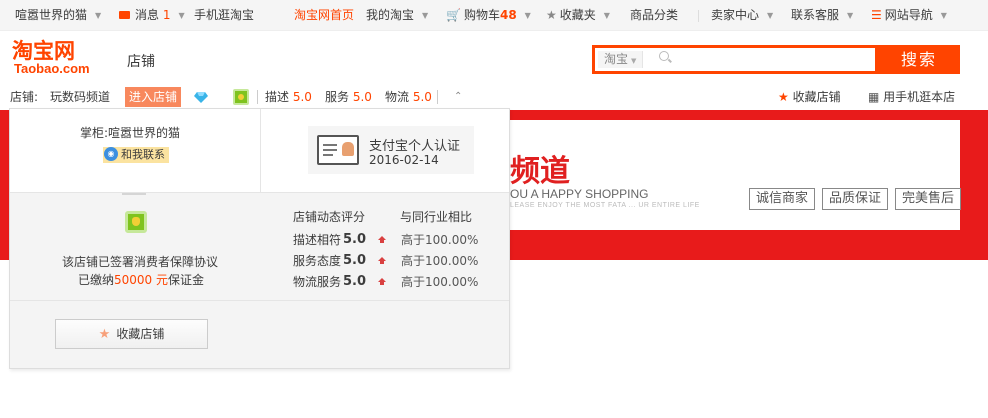 This screenshot has height=418, width=988. Describe the element at coordinates (241, 97) in the screenshot. I see `consumer-guarantee-icon` at that location.